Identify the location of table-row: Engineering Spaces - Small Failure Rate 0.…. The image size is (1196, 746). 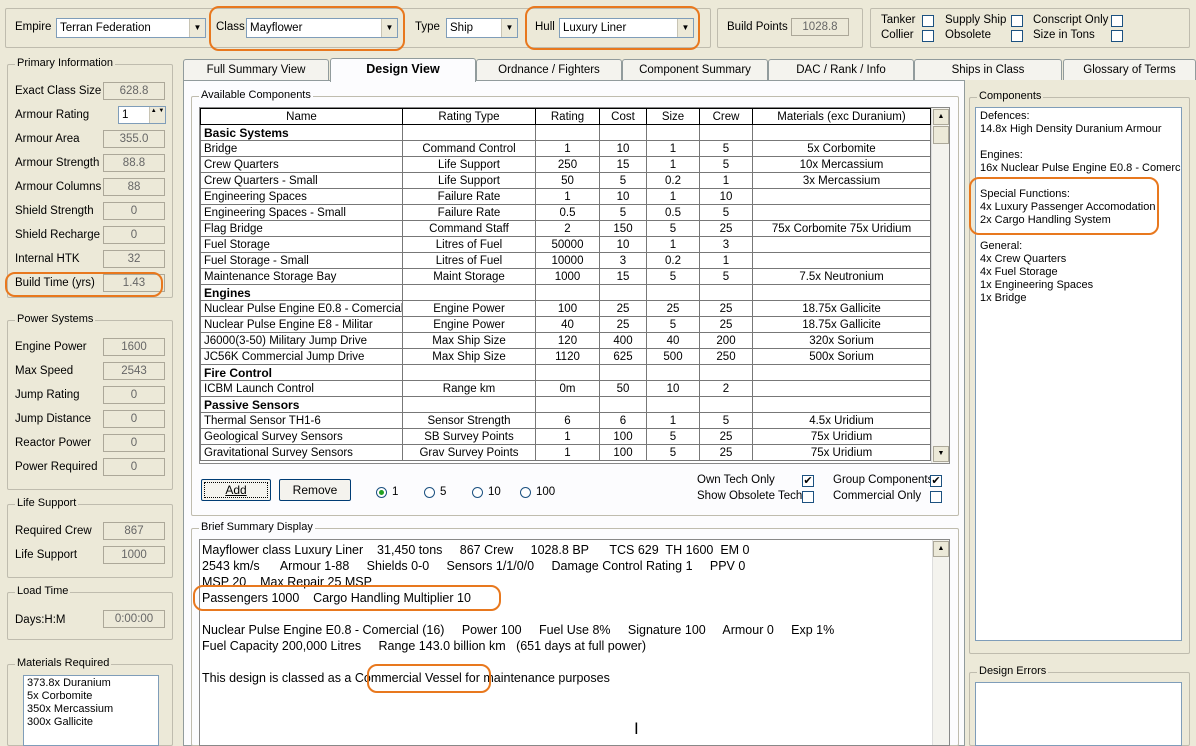
(565, 212).